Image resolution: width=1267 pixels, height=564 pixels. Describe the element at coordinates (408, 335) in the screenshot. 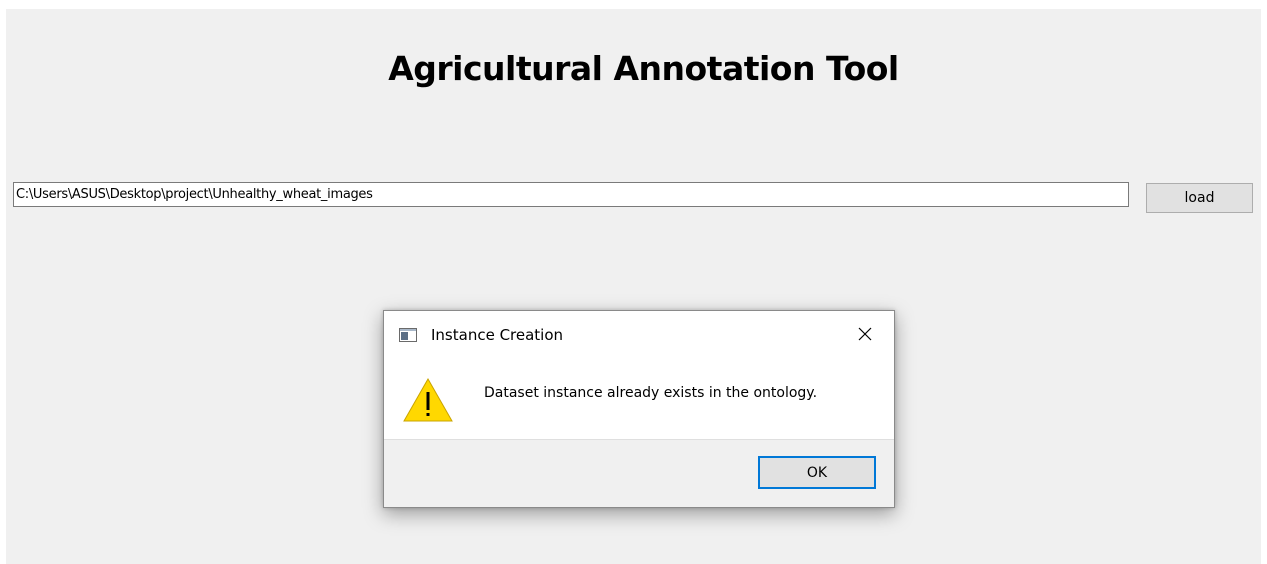

I see `window-app-icon` at that location.